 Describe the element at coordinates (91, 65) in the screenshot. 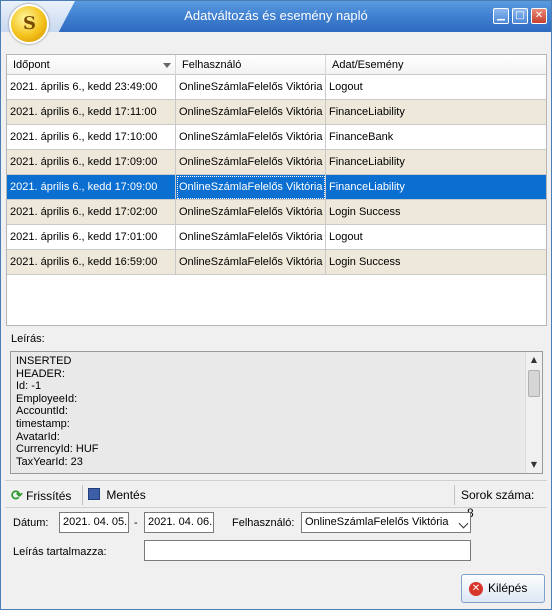

I see `column-header-time: Időpont` at that location.